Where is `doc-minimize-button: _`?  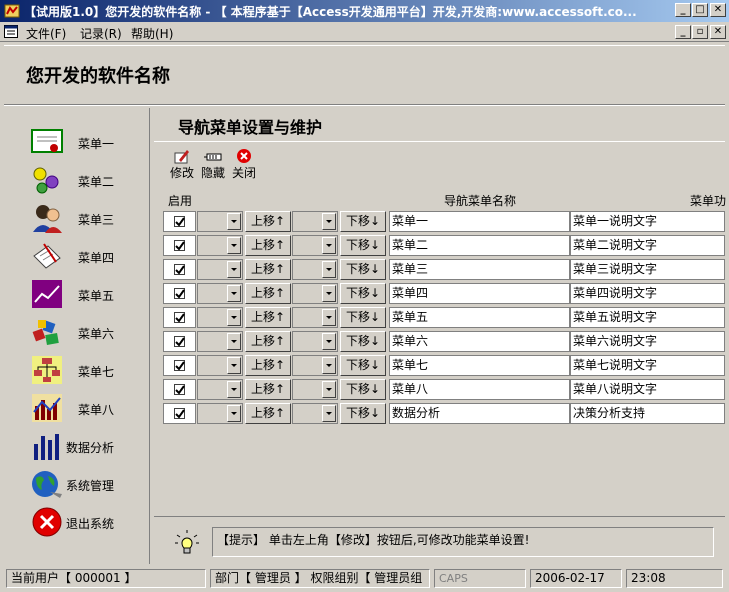
doc-minimize-button: _ is located at coordinates (683, 32).